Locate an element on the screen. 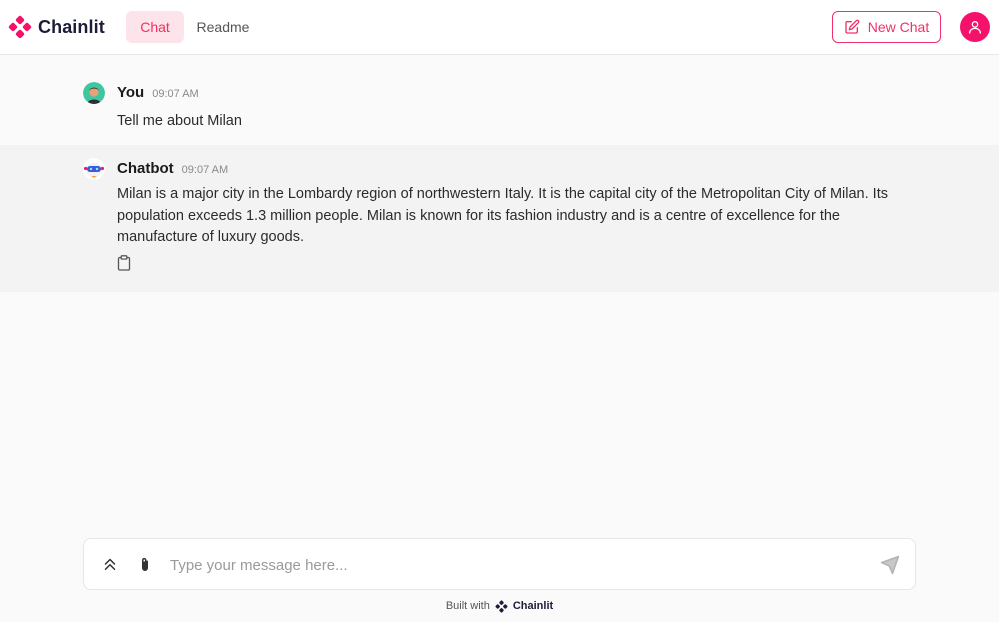 The width and height of the screenshot is (999, 622). new-chat-label: New Chat is located at coordinates (898, 27).